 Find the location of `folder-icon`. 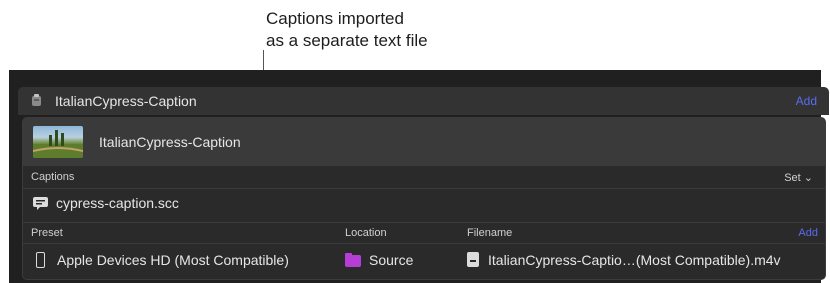

folder-icon is located at coordinates (353, 260).